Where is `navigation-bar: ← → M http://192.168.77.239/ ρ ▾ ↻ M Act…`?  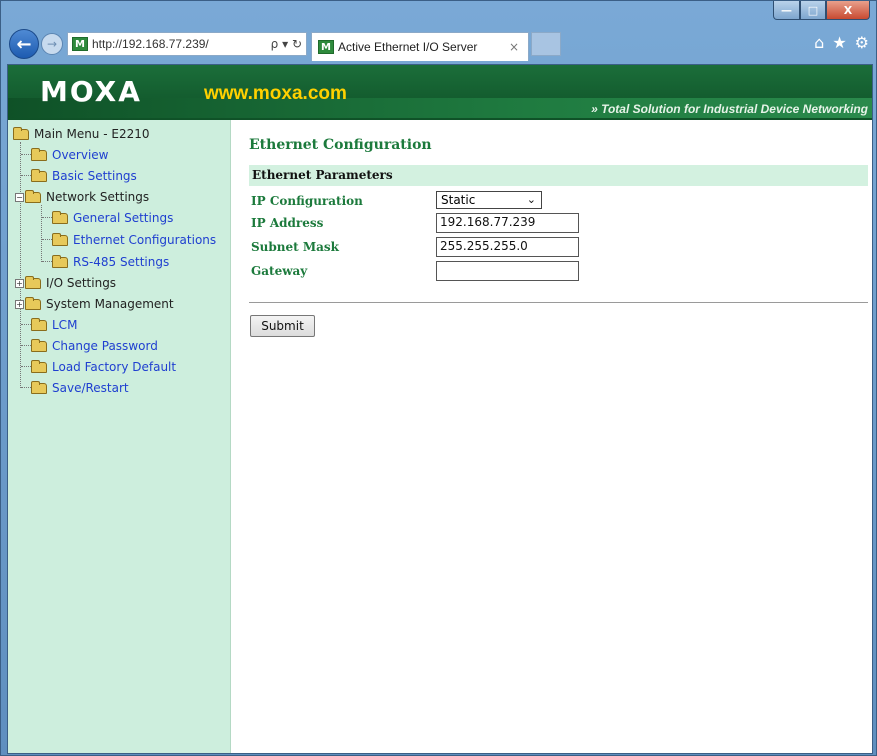 navigation-bar: ← → M http://192.168.77.239/ ρ ▾ ↻ M Act… is located at coordinates (440, 44).